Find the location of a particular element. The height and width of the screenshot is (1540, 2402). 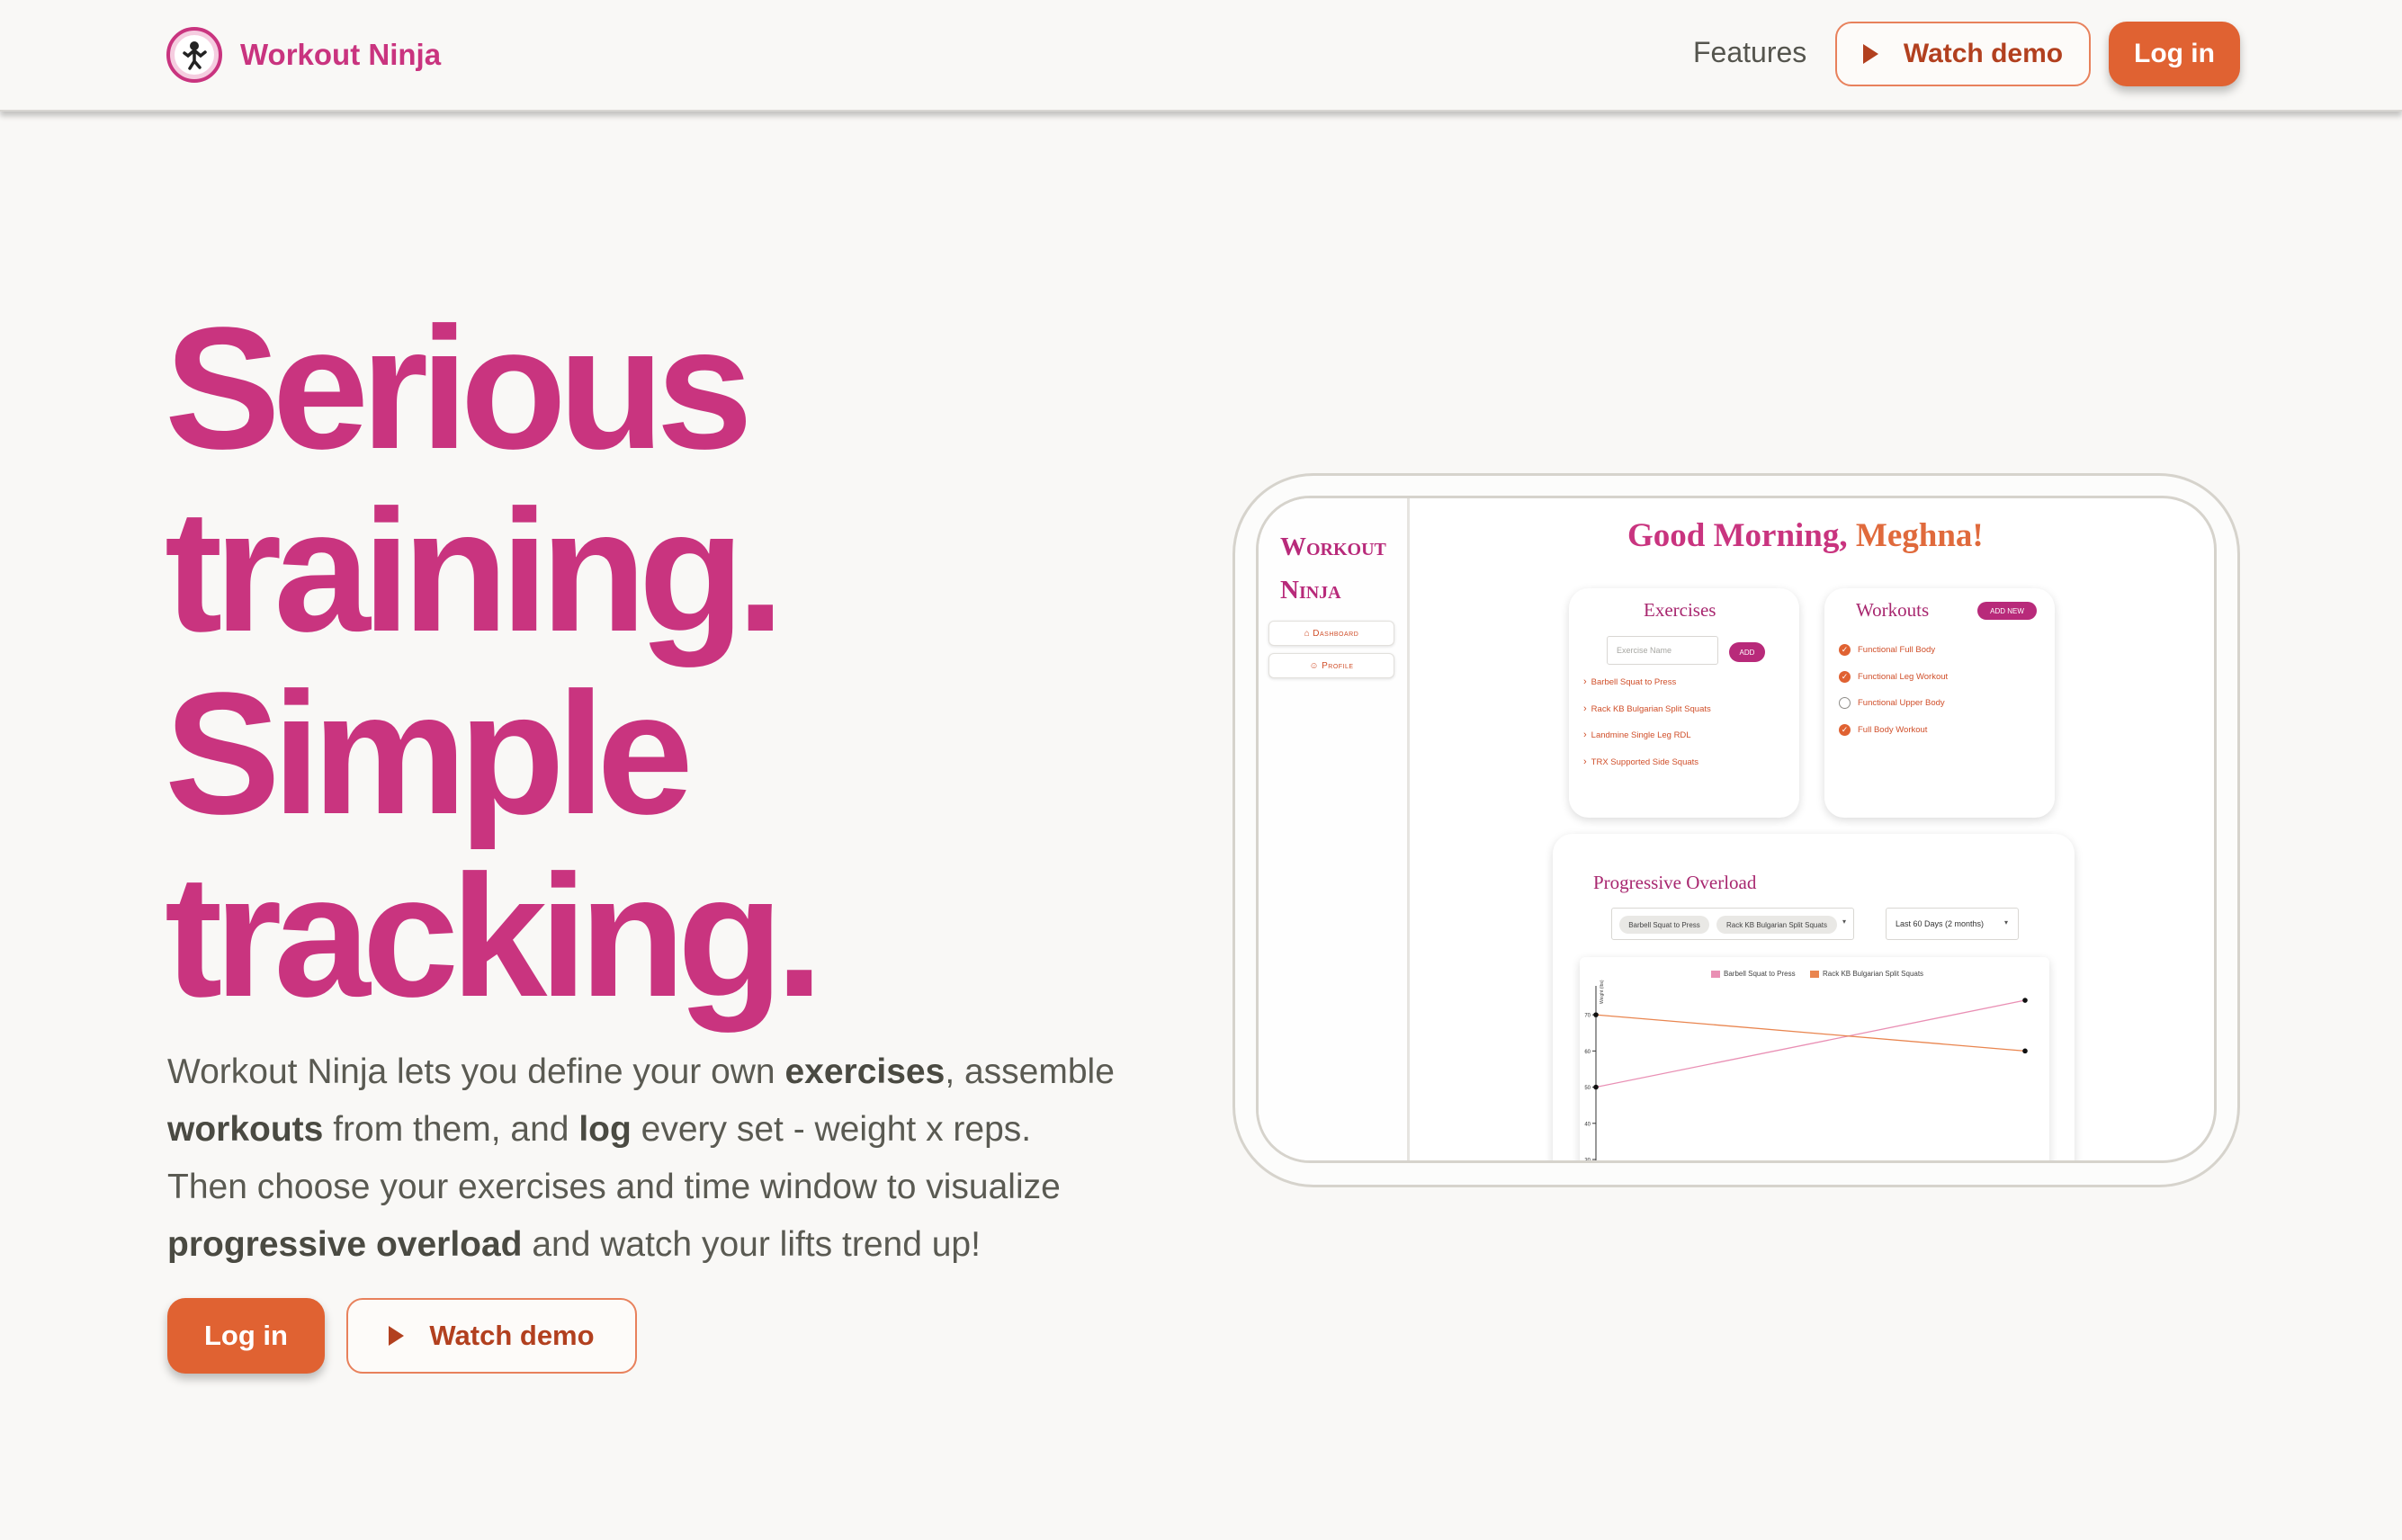

sidebar-label: Dashboard is located at coordinates (1336, 633).